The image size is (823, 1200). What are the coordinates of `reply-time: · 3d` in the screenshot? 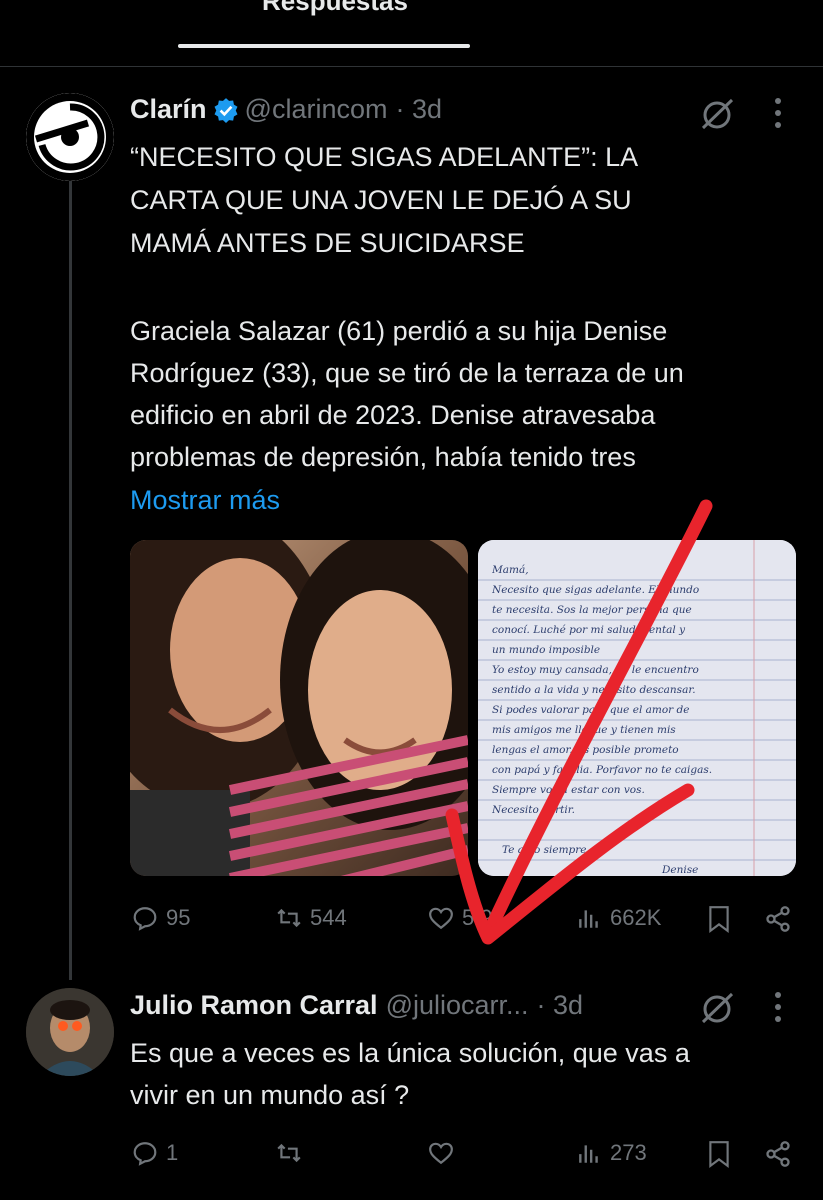 It's located at (560, 1005).